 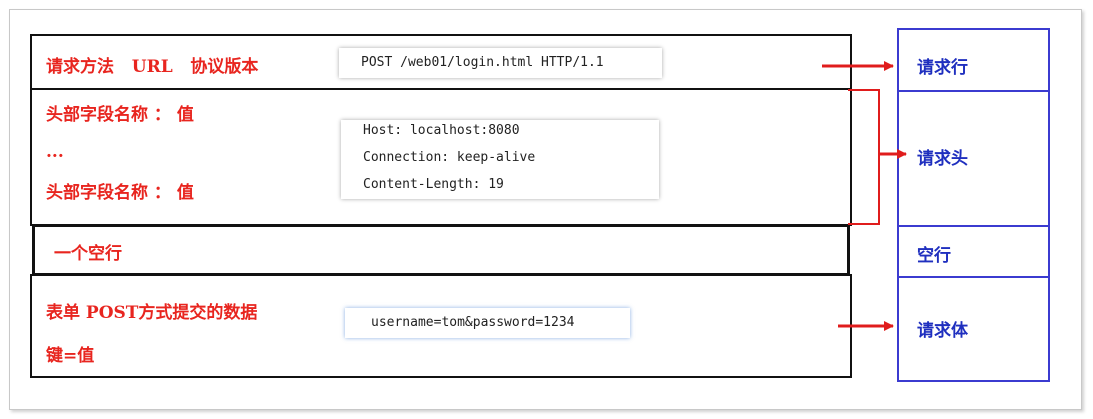 I want to click on header-bracket, so click(x=864, y=157).